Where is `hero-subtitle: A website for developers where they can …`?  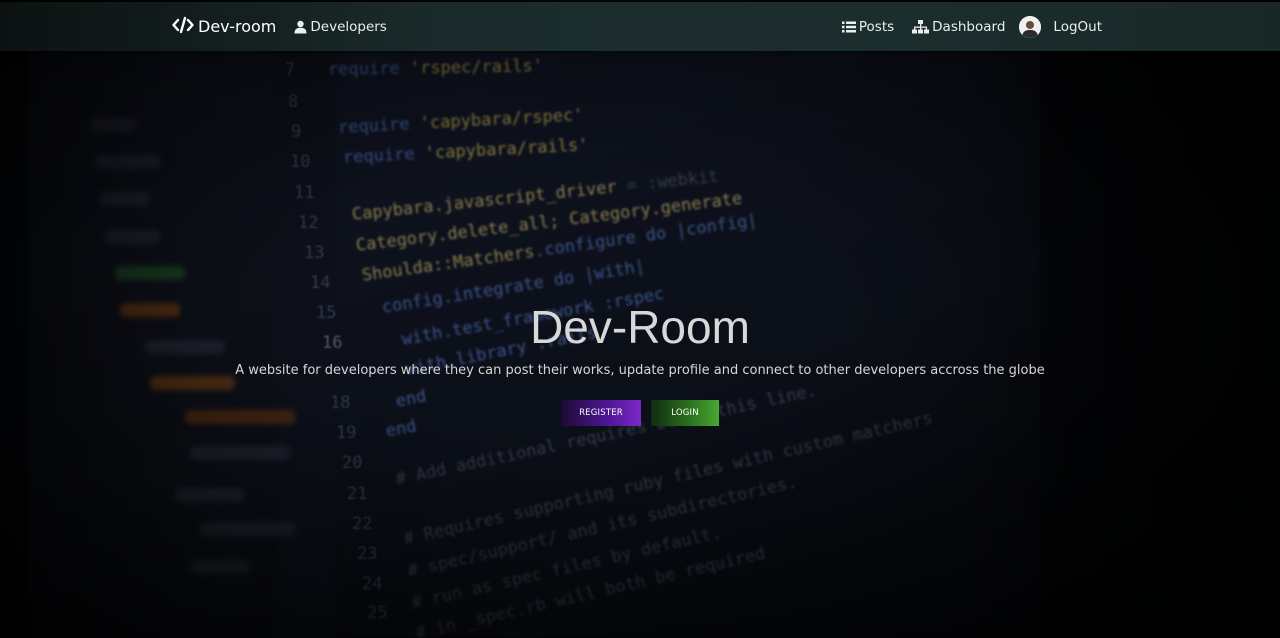
hero-subtitle: A website for developers where they can … is located at coordinates (640, 370).